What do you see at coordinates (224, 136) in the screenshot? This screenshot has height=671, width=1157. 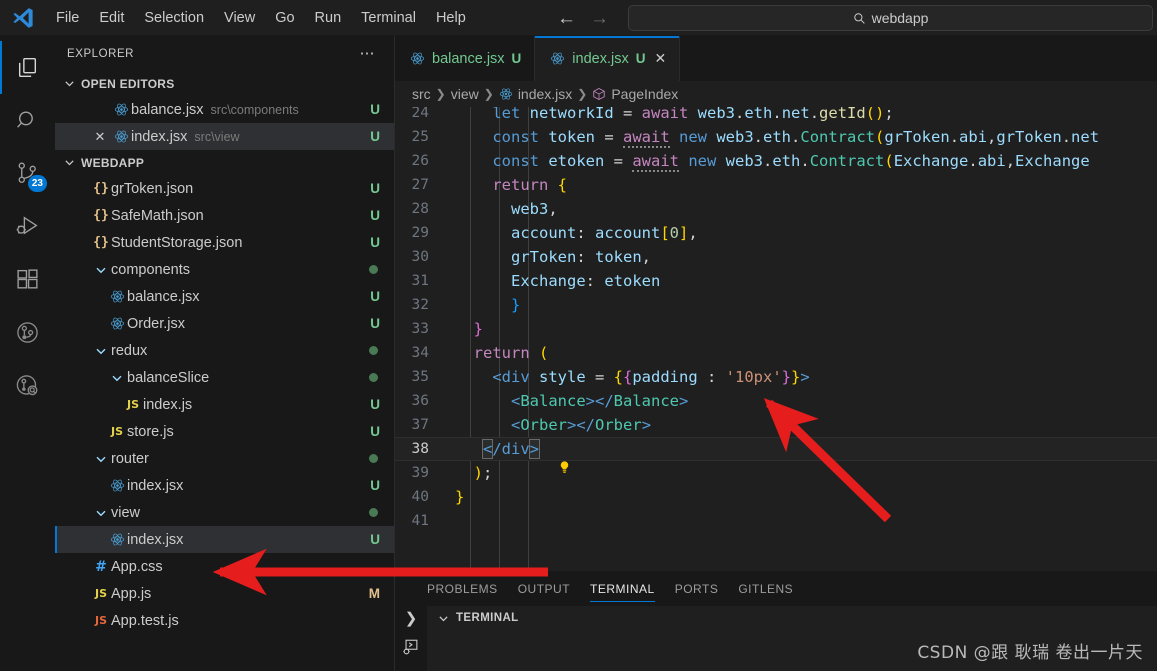 I see `open-editor-index-jsx: ✕ index.jsx src\view U` at bounding box center [224, 136].